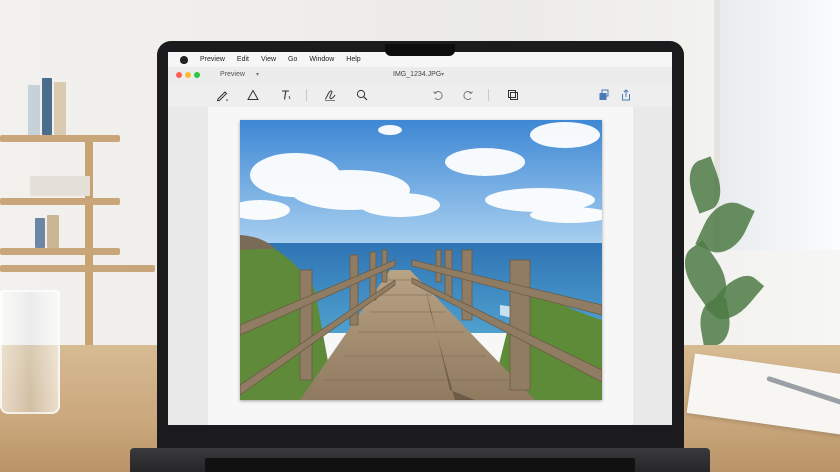 The image size is (840, 472). I want to click on close-button, so click(179, 75).